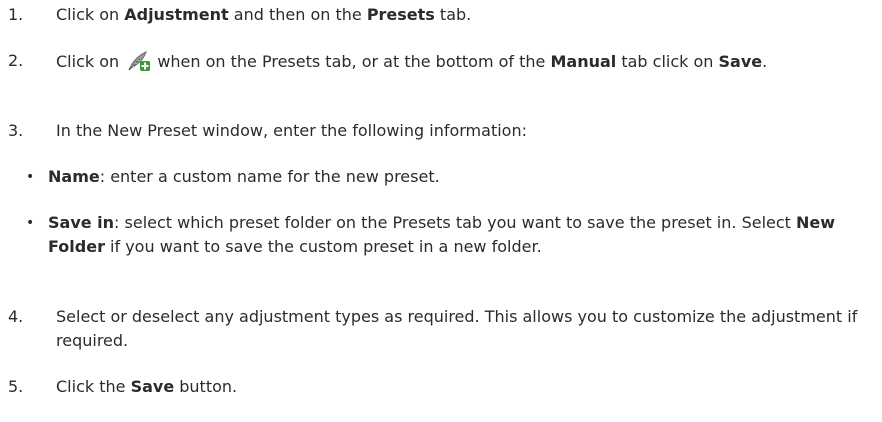 The width and height of the screenshot is (882, 422). What do you see at coordinates (176, 14) in the screenshot?
I see `adjustment-term: Adjustment` at bounding box center [176, 14].